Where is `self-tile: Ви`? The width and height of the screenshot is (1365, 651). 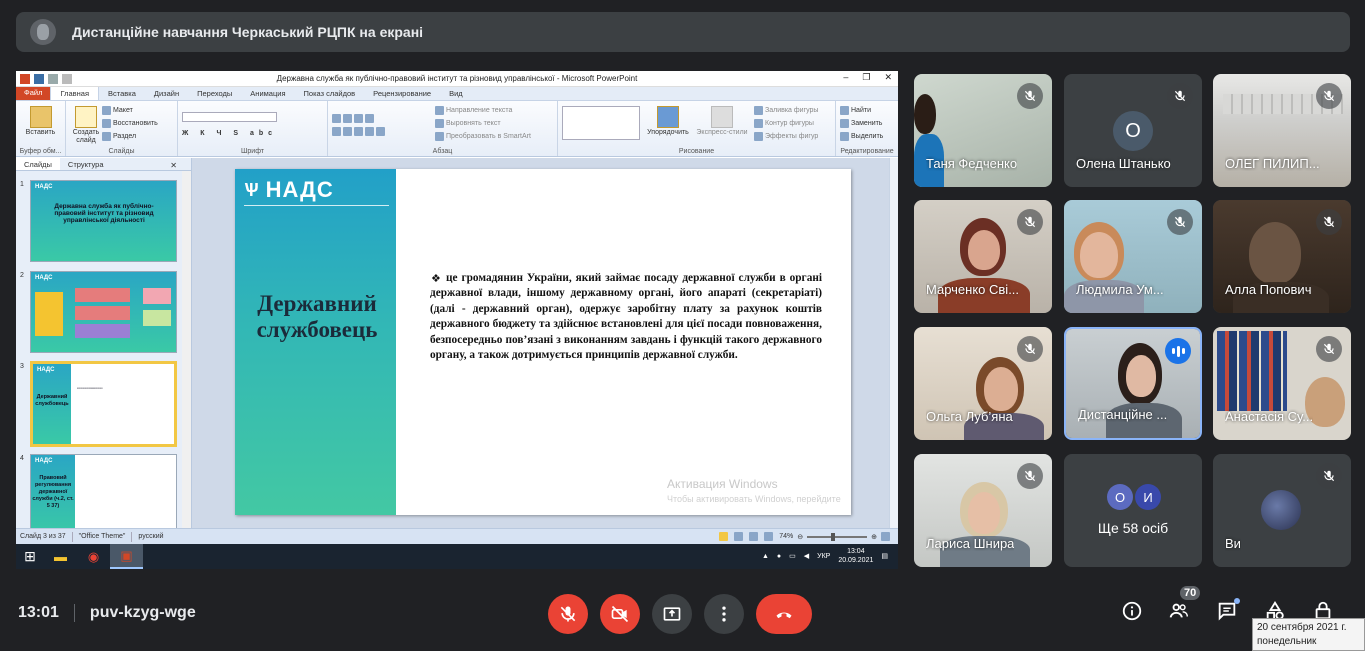
self-tile: Ви is located at coordinates (1282, 510).